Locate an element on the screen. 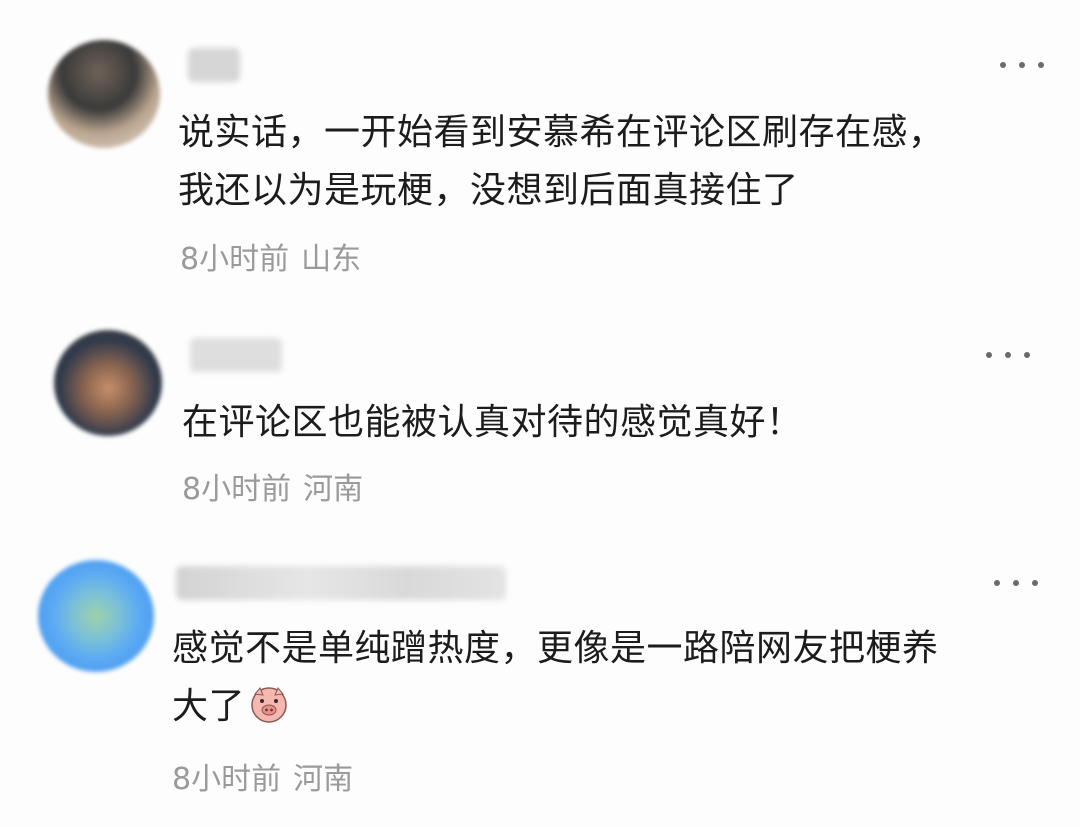  comment-meta: 8小时前 山东 is located at coordinates (270, 260).